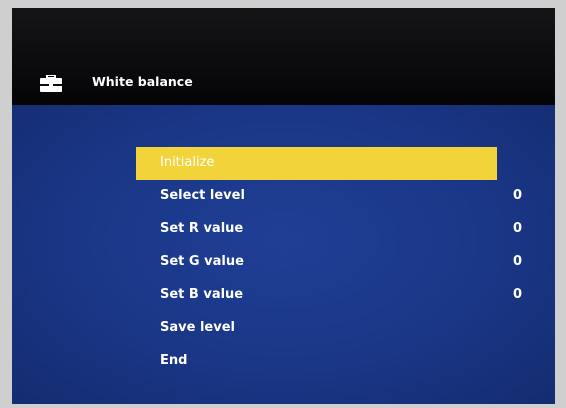 The image size is (566, 408). Describe the element at coordinates (51, 83) in the screenshot. I see `toolbox-icon` at that location.